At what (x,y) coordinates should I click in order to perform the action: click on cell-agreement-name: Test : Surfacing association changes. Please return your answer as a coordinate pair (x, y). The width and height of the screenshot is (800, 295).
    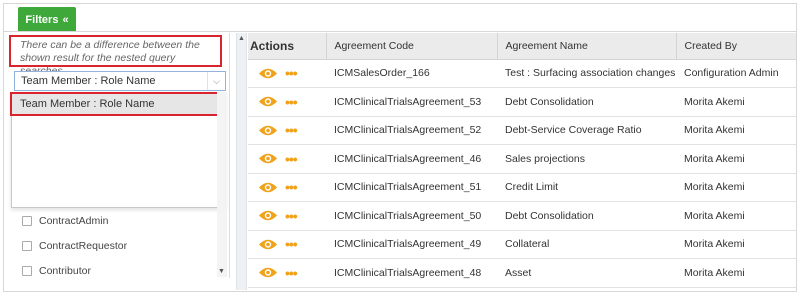
    Looking at the image, I should click on (586, 73).